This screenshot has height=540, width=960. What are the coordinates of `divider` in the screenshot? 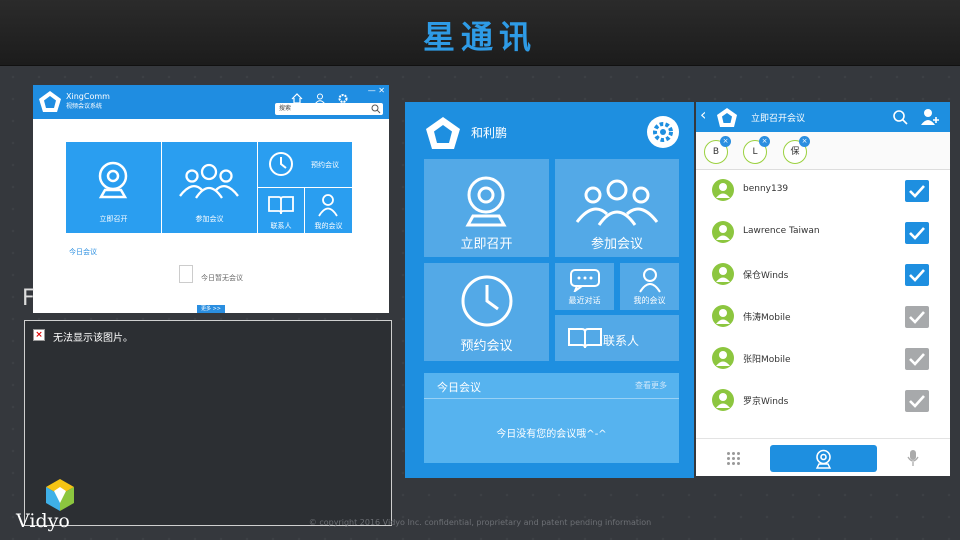 It's located at (551, 398).